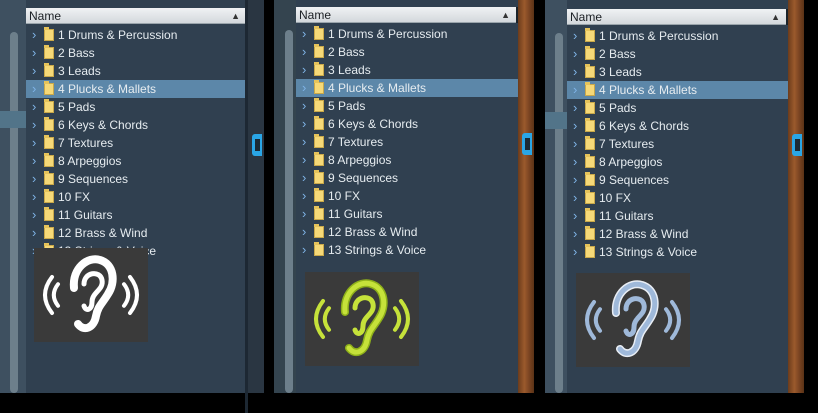 The image size is (818, 413). I want to click on folder-label: 4 Plucks & Mallets, so click(377, 88).